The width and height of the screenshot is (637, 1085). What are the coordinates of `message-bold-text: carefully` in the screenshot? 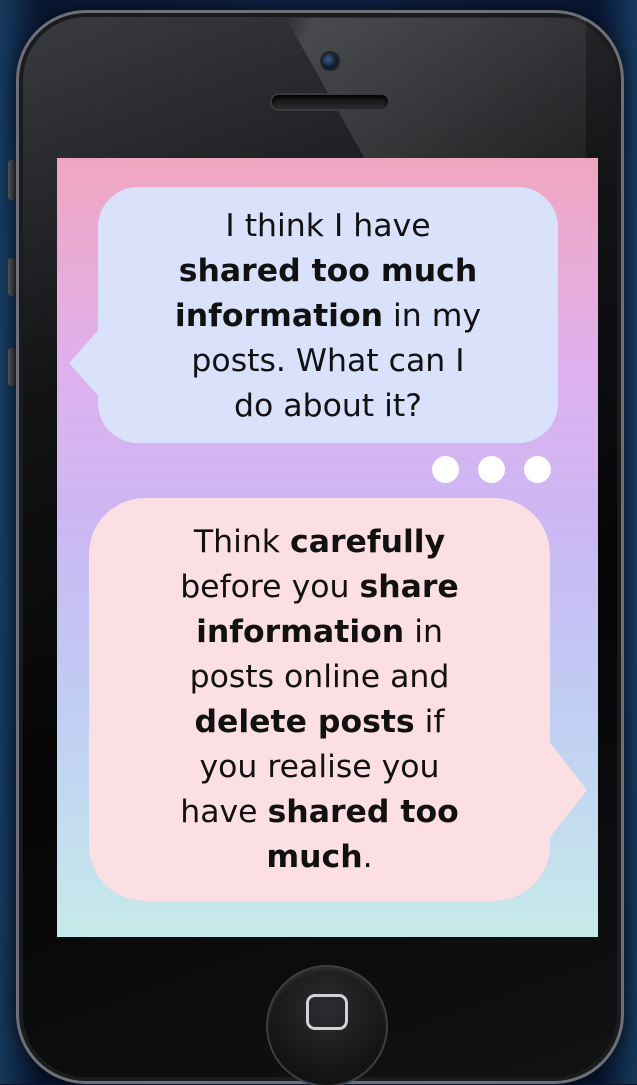 It's located at (368, 542).